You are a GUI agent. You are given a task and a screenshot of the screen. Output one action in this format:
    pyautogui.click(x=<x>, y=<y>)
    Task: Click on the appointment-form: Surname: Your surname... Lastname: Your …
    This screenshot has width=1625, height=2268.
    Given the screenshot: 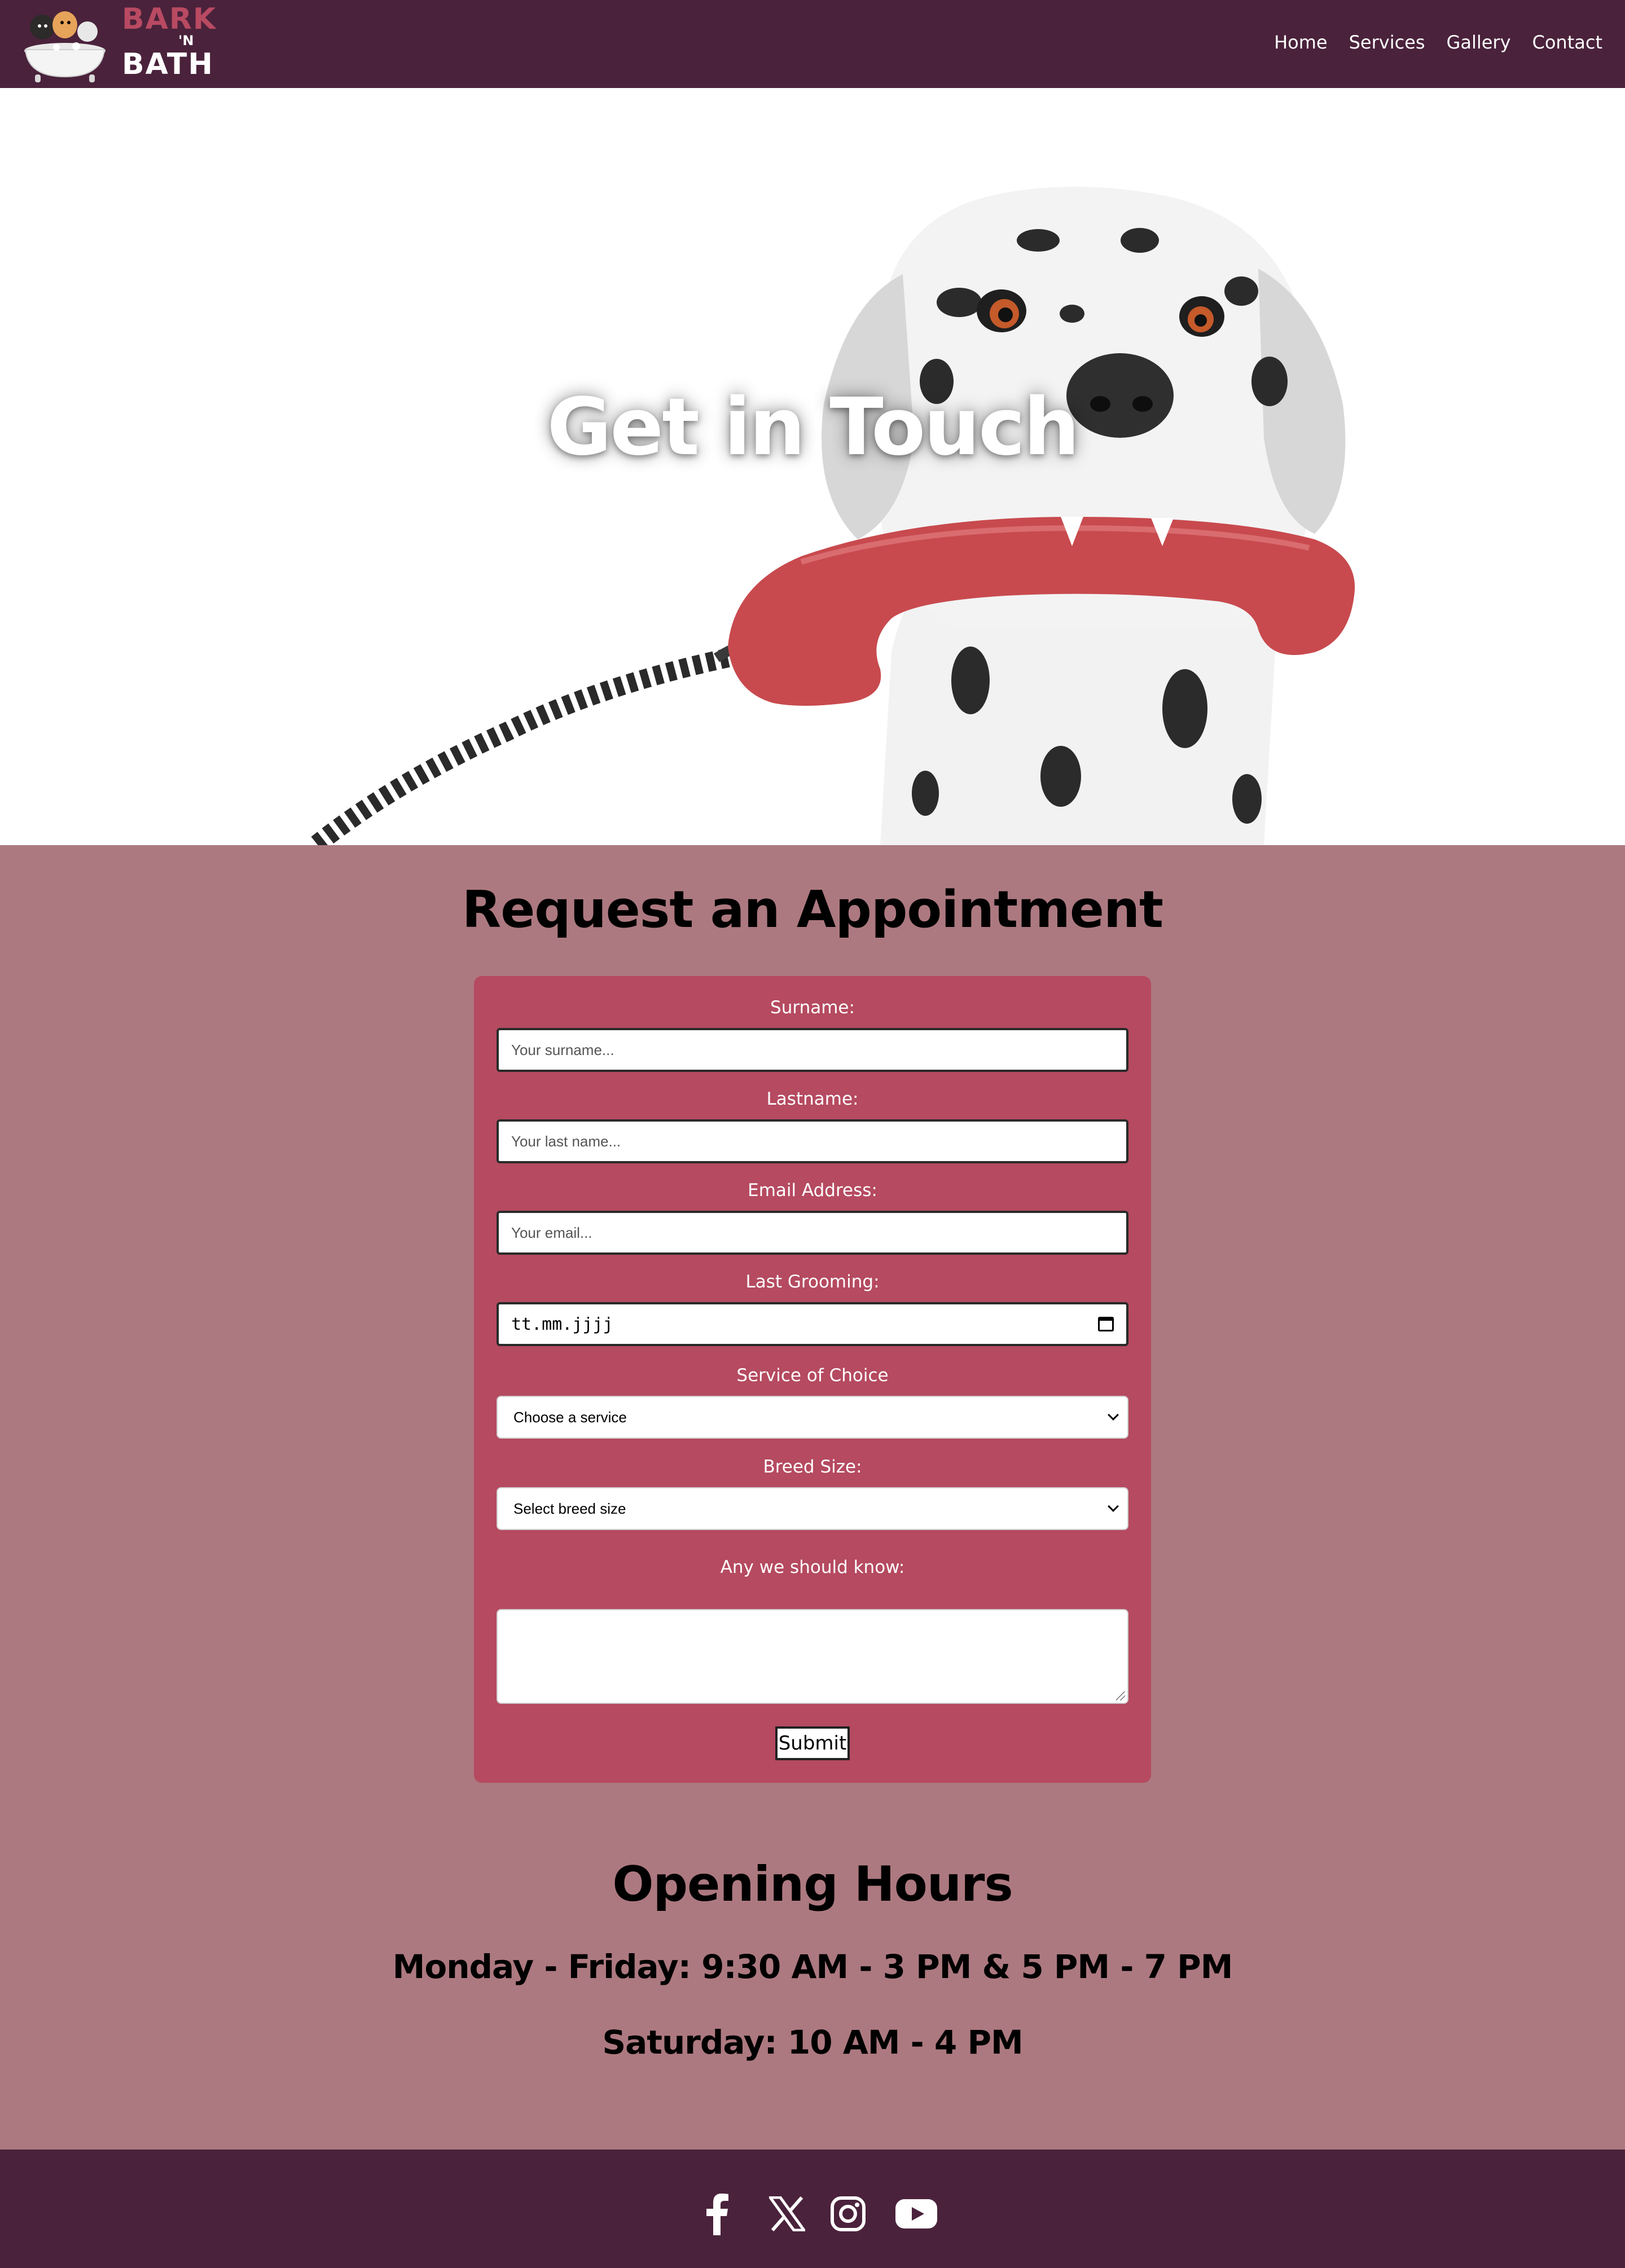 What is the action you would take?
    pyautogui.click(x=813, y=1380)
    